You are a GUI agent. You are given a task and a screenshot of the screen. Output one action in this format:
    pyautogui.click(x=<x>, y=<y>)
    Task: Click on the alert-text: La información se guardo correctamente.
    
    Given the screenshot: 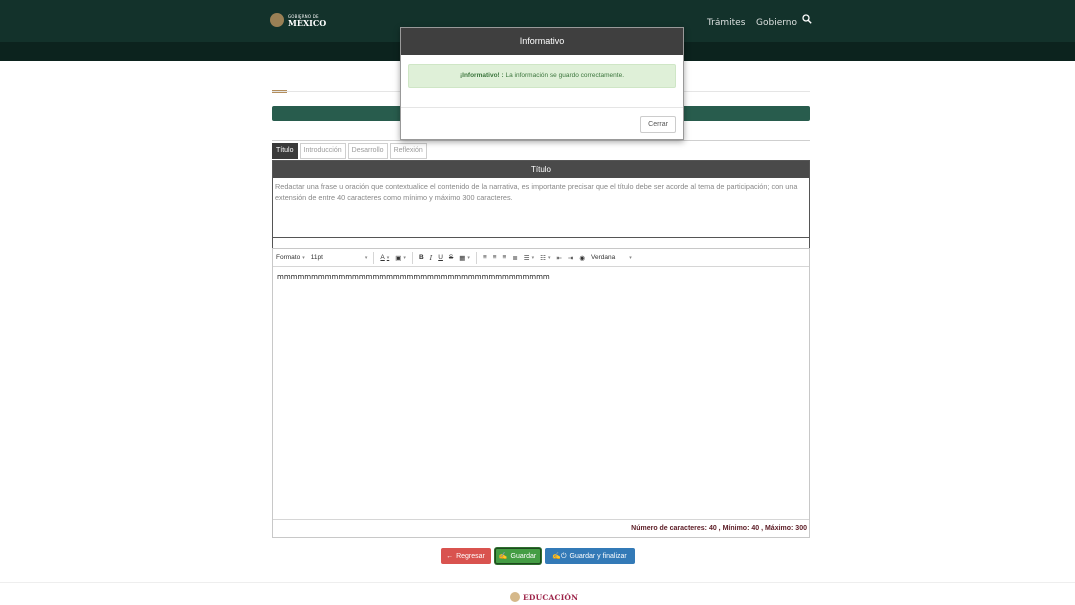 What is the action you would take?
    pyautogui.click(x=564, y=75)
    